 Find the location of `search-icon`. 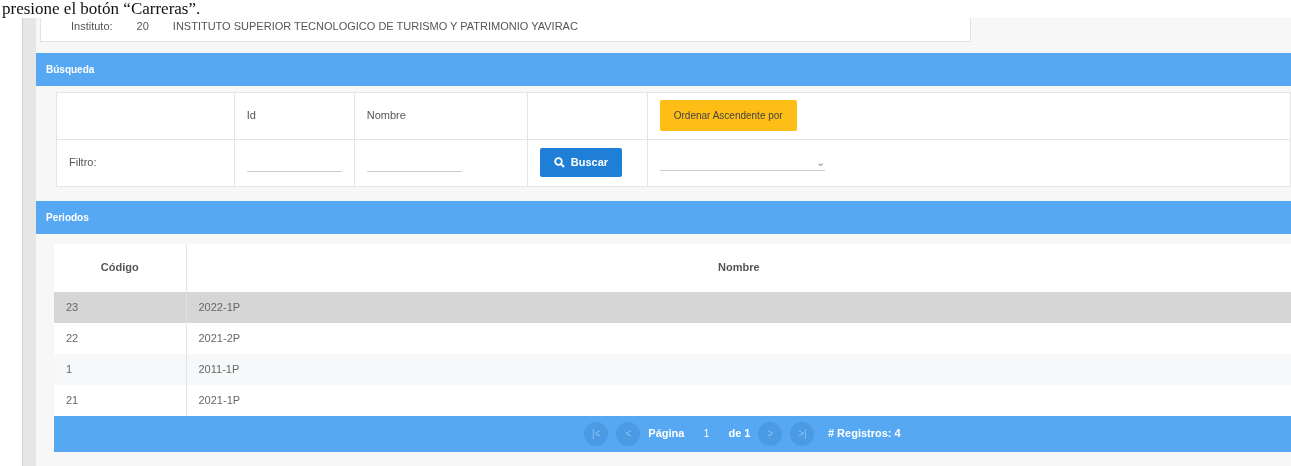

search-icon is located at coordinates (559, 162).